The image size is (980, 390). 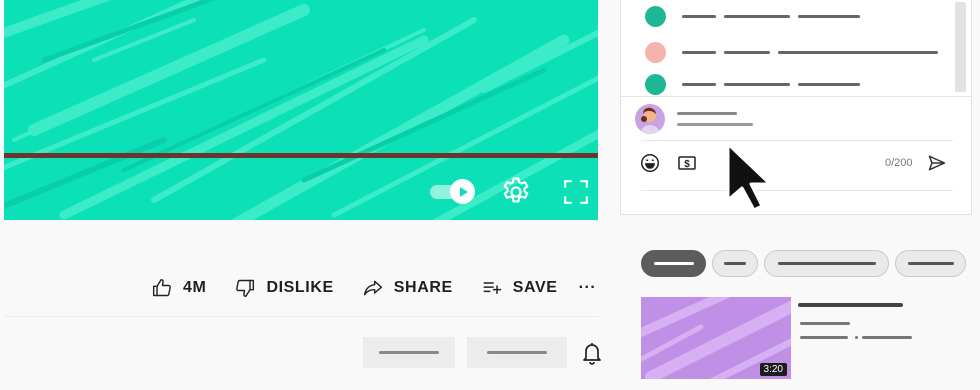 I want to click on settings-gear-icon, so click(x=516, y=192).